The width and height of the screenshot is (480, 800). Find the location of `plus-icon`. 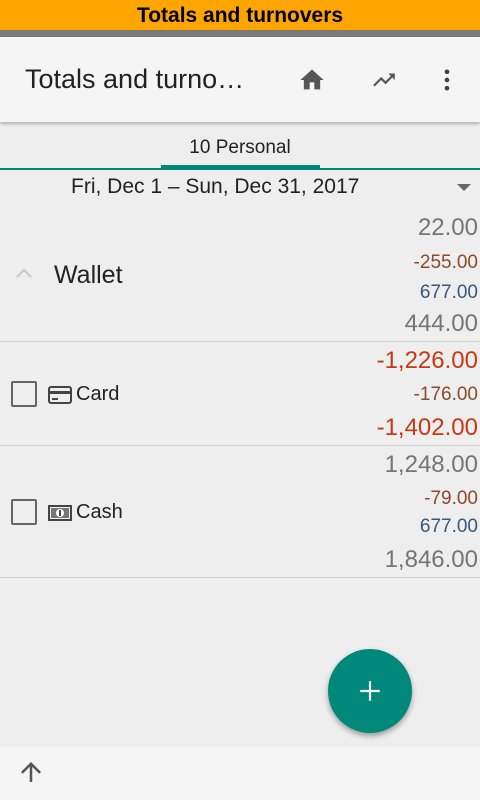

plus-icon is located at coordinates (370, 691).